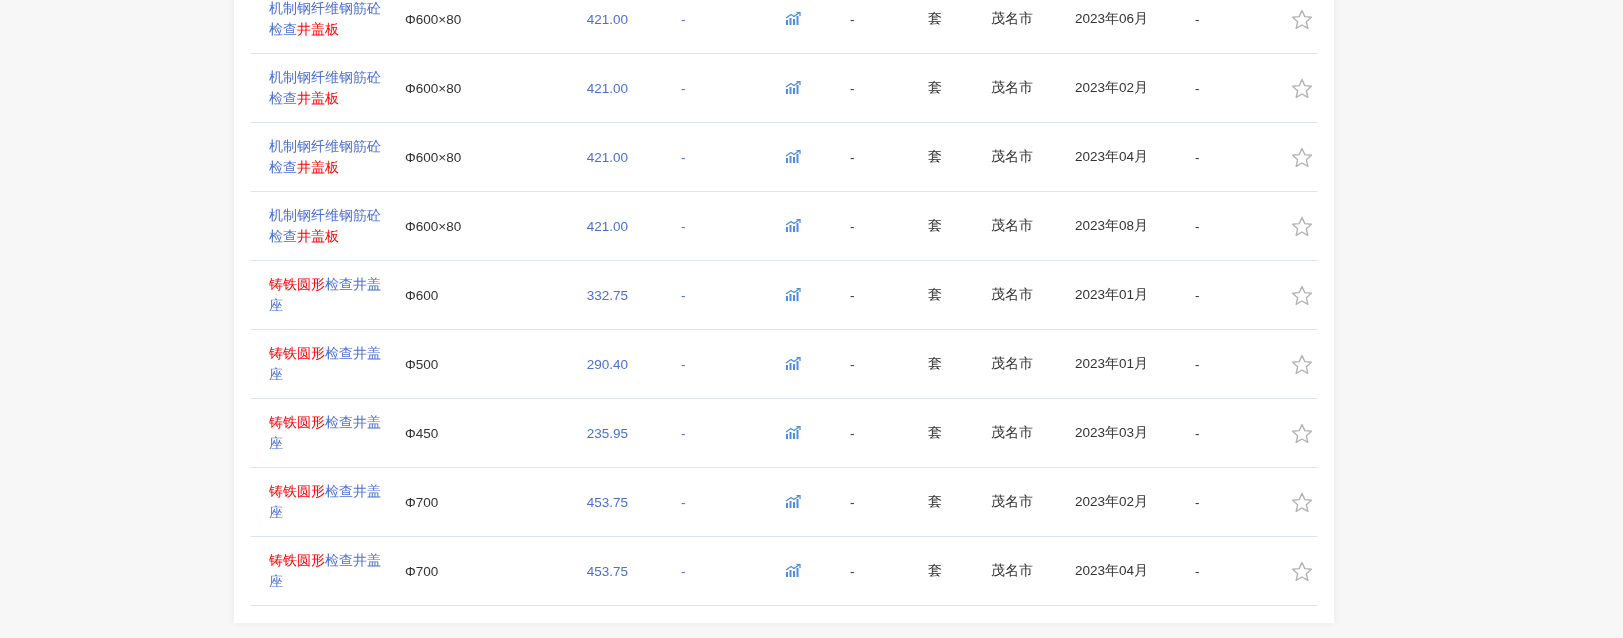 The height and width of the screenshot is (638, 1623). What do you see at coordinates (1112, 226) in the screenshot?
I see `date-text: 2023年08月` at bounding box center [1112, 226].